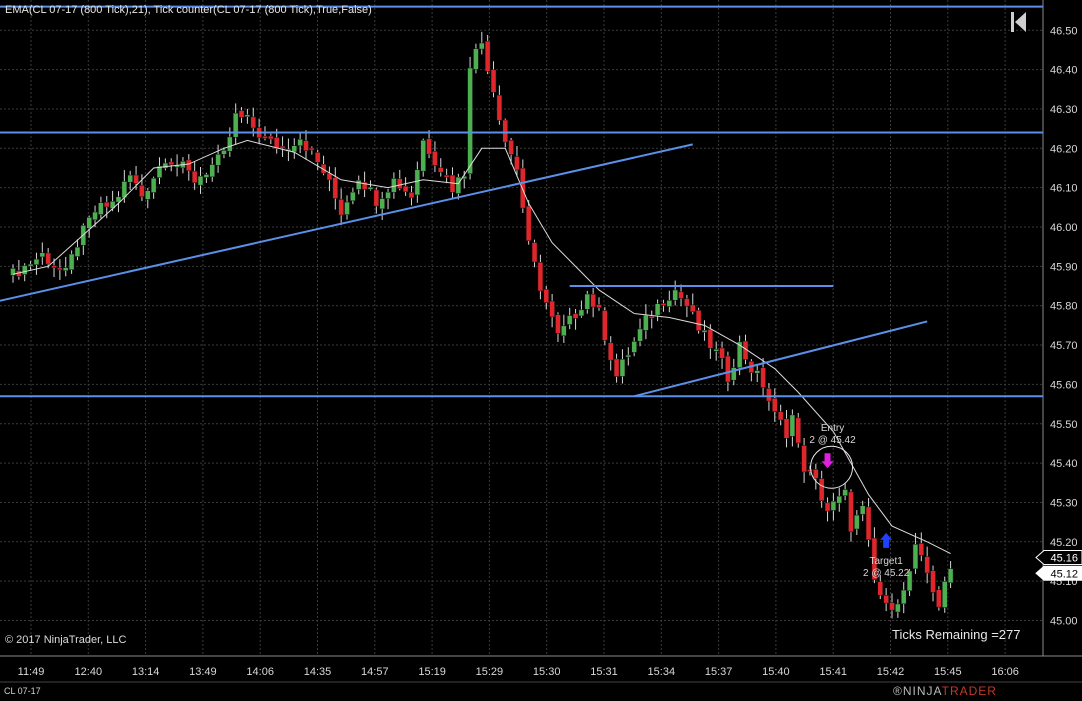 The image size is (1082, 701). Describe the element at coordinates (948, 672) in the screenshot. I see `x-tick-label: 15:45` at that location.